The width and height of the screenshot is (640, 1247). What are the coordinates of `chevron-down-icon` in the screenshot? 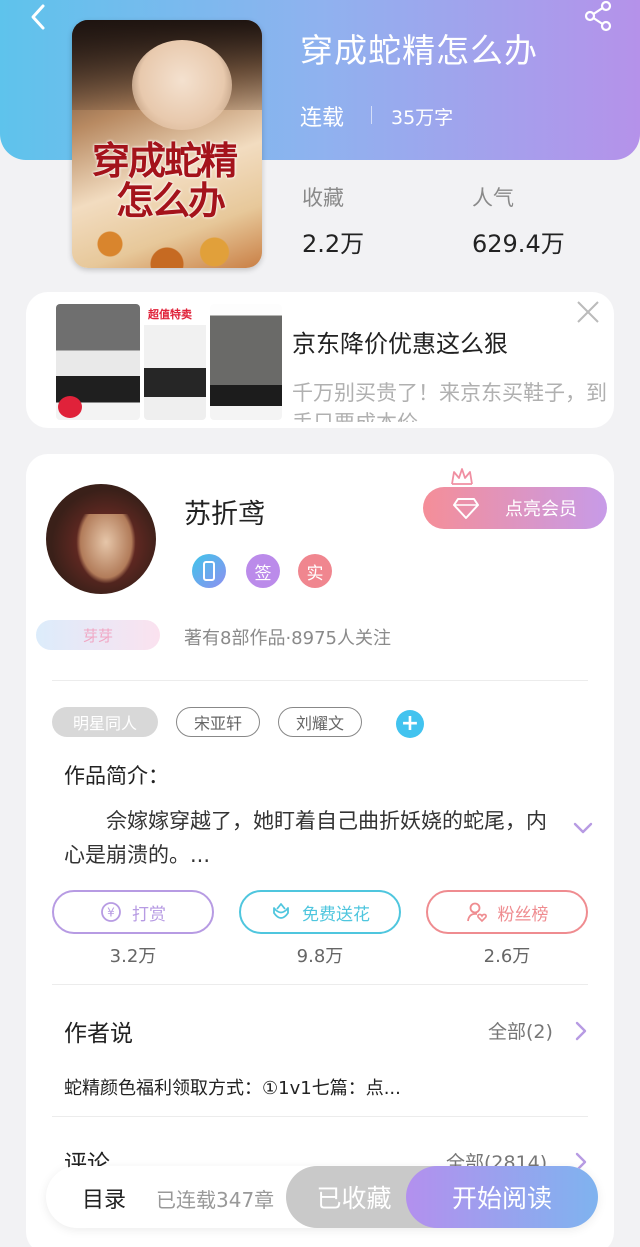 It's located at (583, 828).